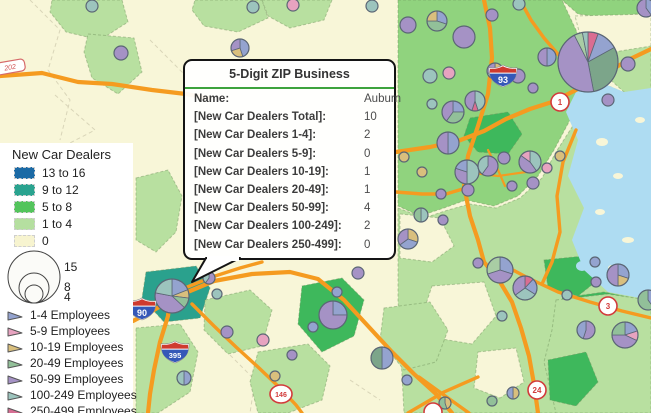 The width and height of the screenshot is (651, 413). What do you see at coordinates (60, 189) in the screenshot?
I see `legend-class-label: 9 to 12` at bounding box center [60, 189].